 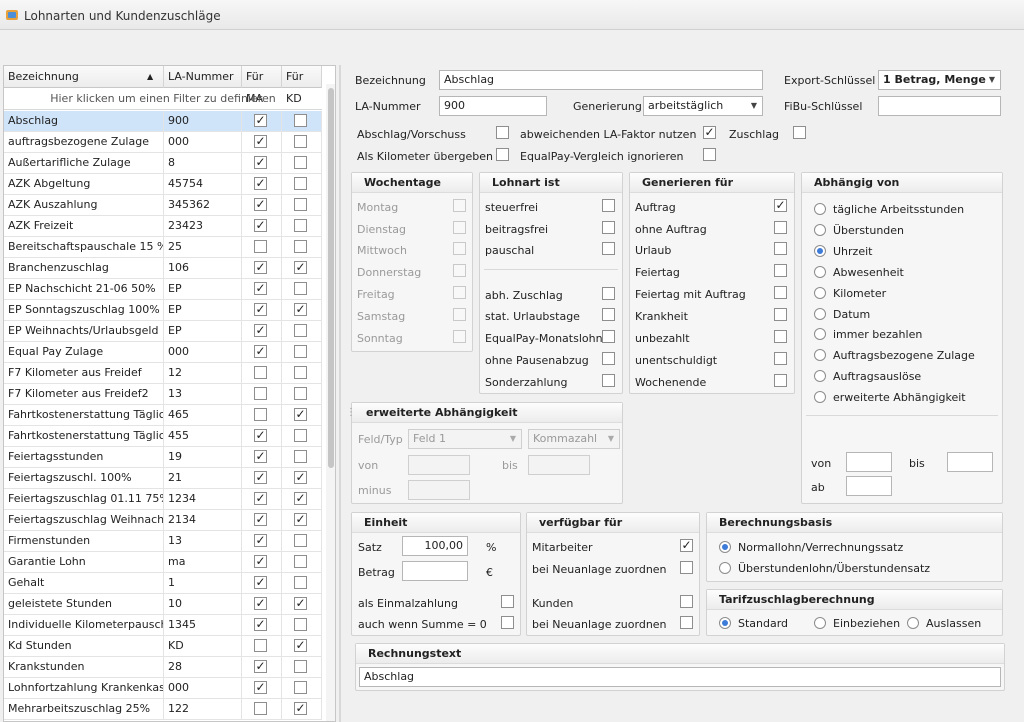 I want to click on ab-input, so click(x=869, y=486).